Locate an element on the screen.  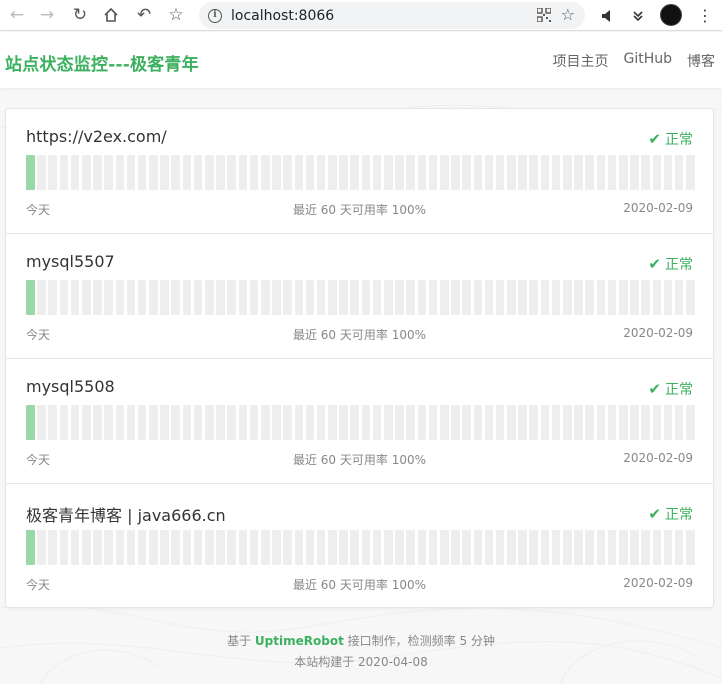
qr-code-icon is located at coordinates (544, 15).